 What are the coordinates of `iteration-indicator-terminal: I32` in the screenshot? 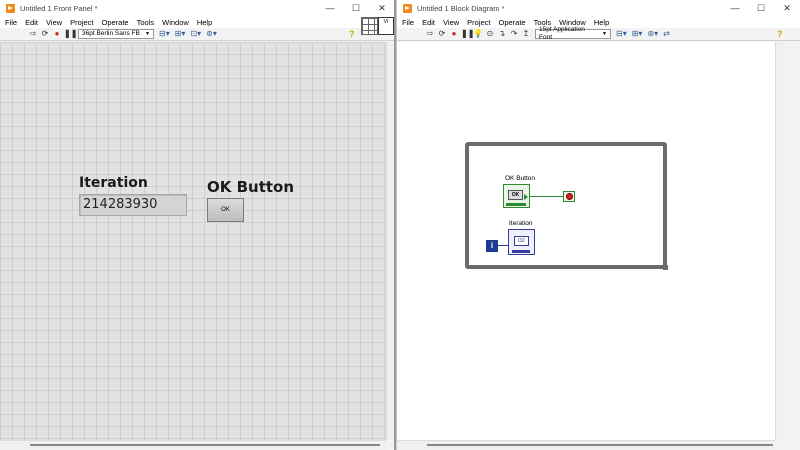 It's located at (521, 242).